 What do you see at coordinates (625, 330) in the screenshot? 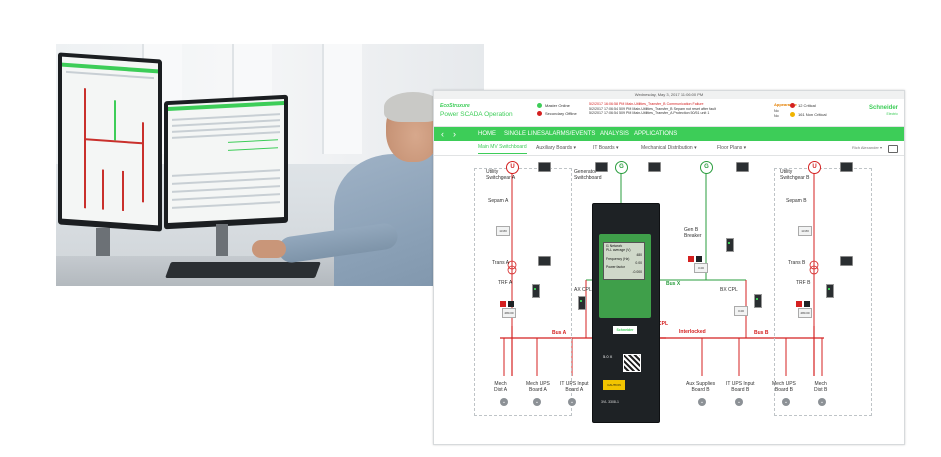
I see `device-brand: Schneider` at bounding box center [625, 330].